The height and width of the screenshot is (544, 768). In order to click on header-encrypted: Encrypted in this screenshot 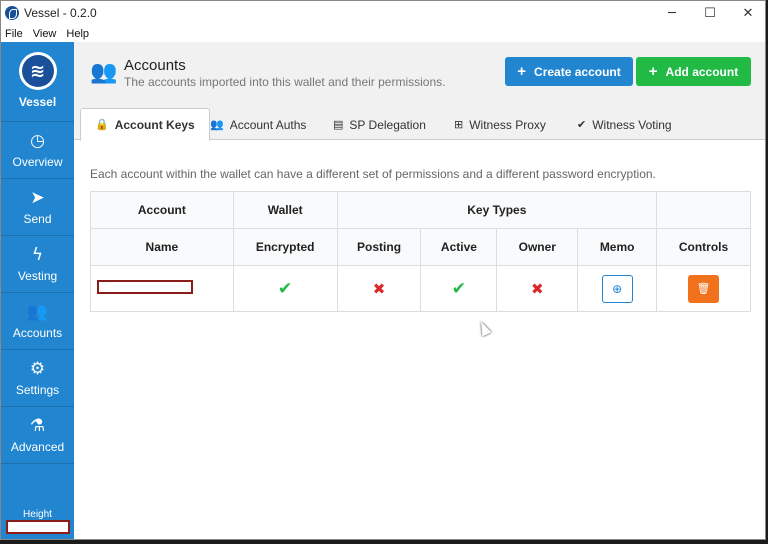, I will do `click(285, 247)`.